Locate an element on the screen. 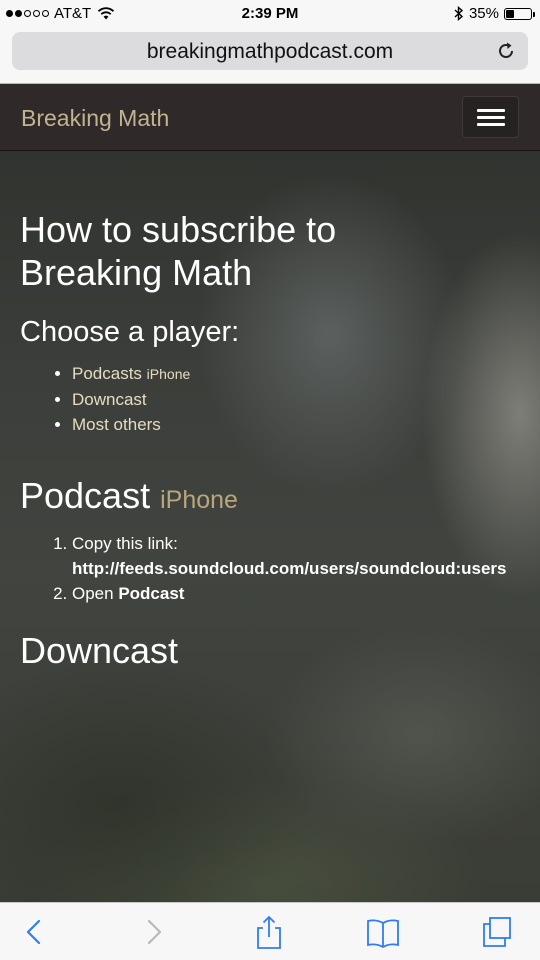  share-icon is located at coordinates (269, 932).